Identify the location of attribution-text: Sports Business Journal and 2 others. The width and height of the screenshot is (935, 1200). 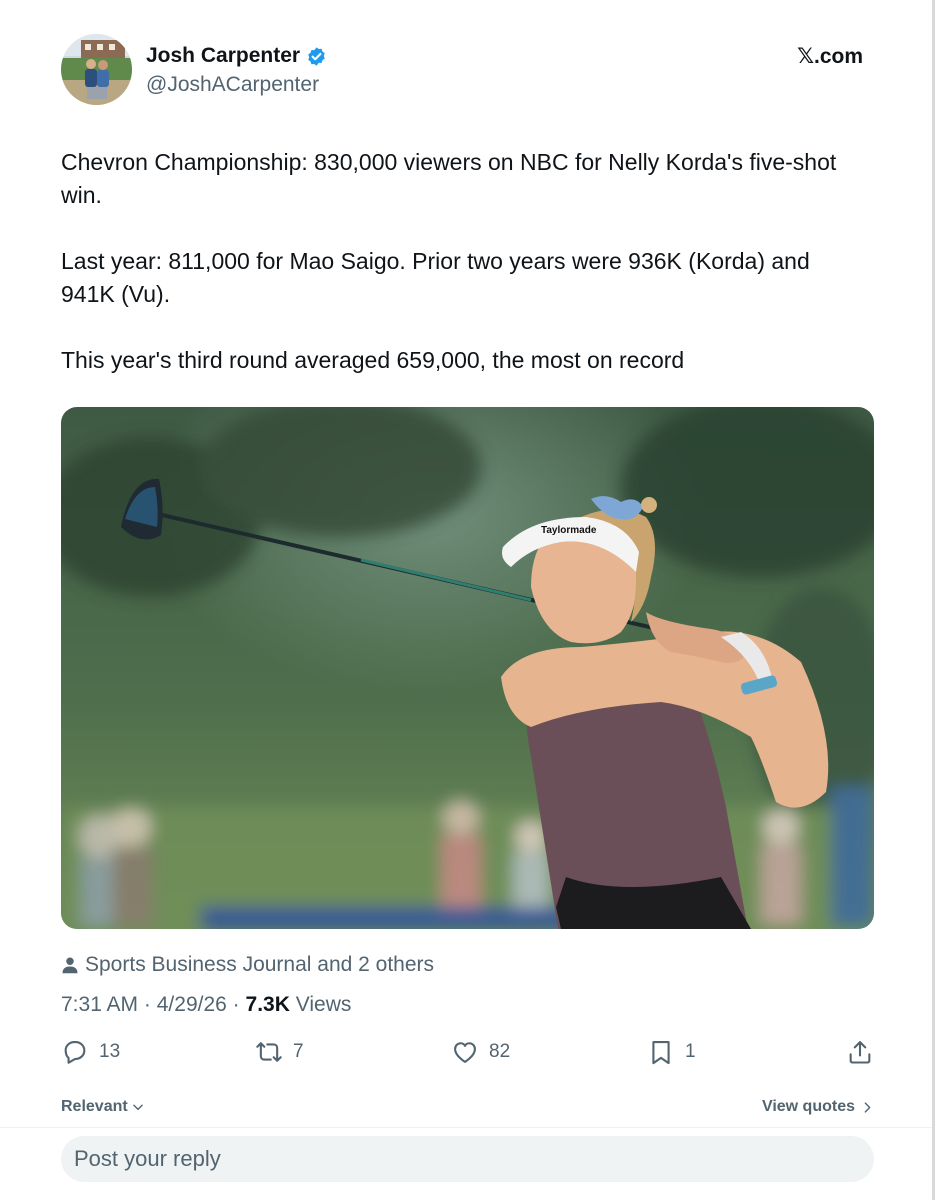
(260, 964).